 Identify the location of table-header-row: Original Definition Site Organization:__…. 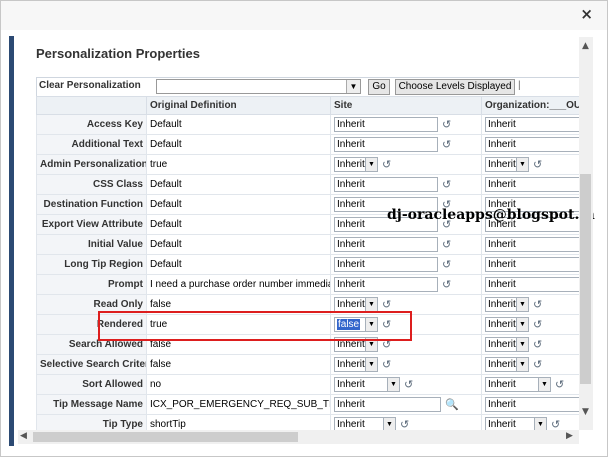
(314, 105).